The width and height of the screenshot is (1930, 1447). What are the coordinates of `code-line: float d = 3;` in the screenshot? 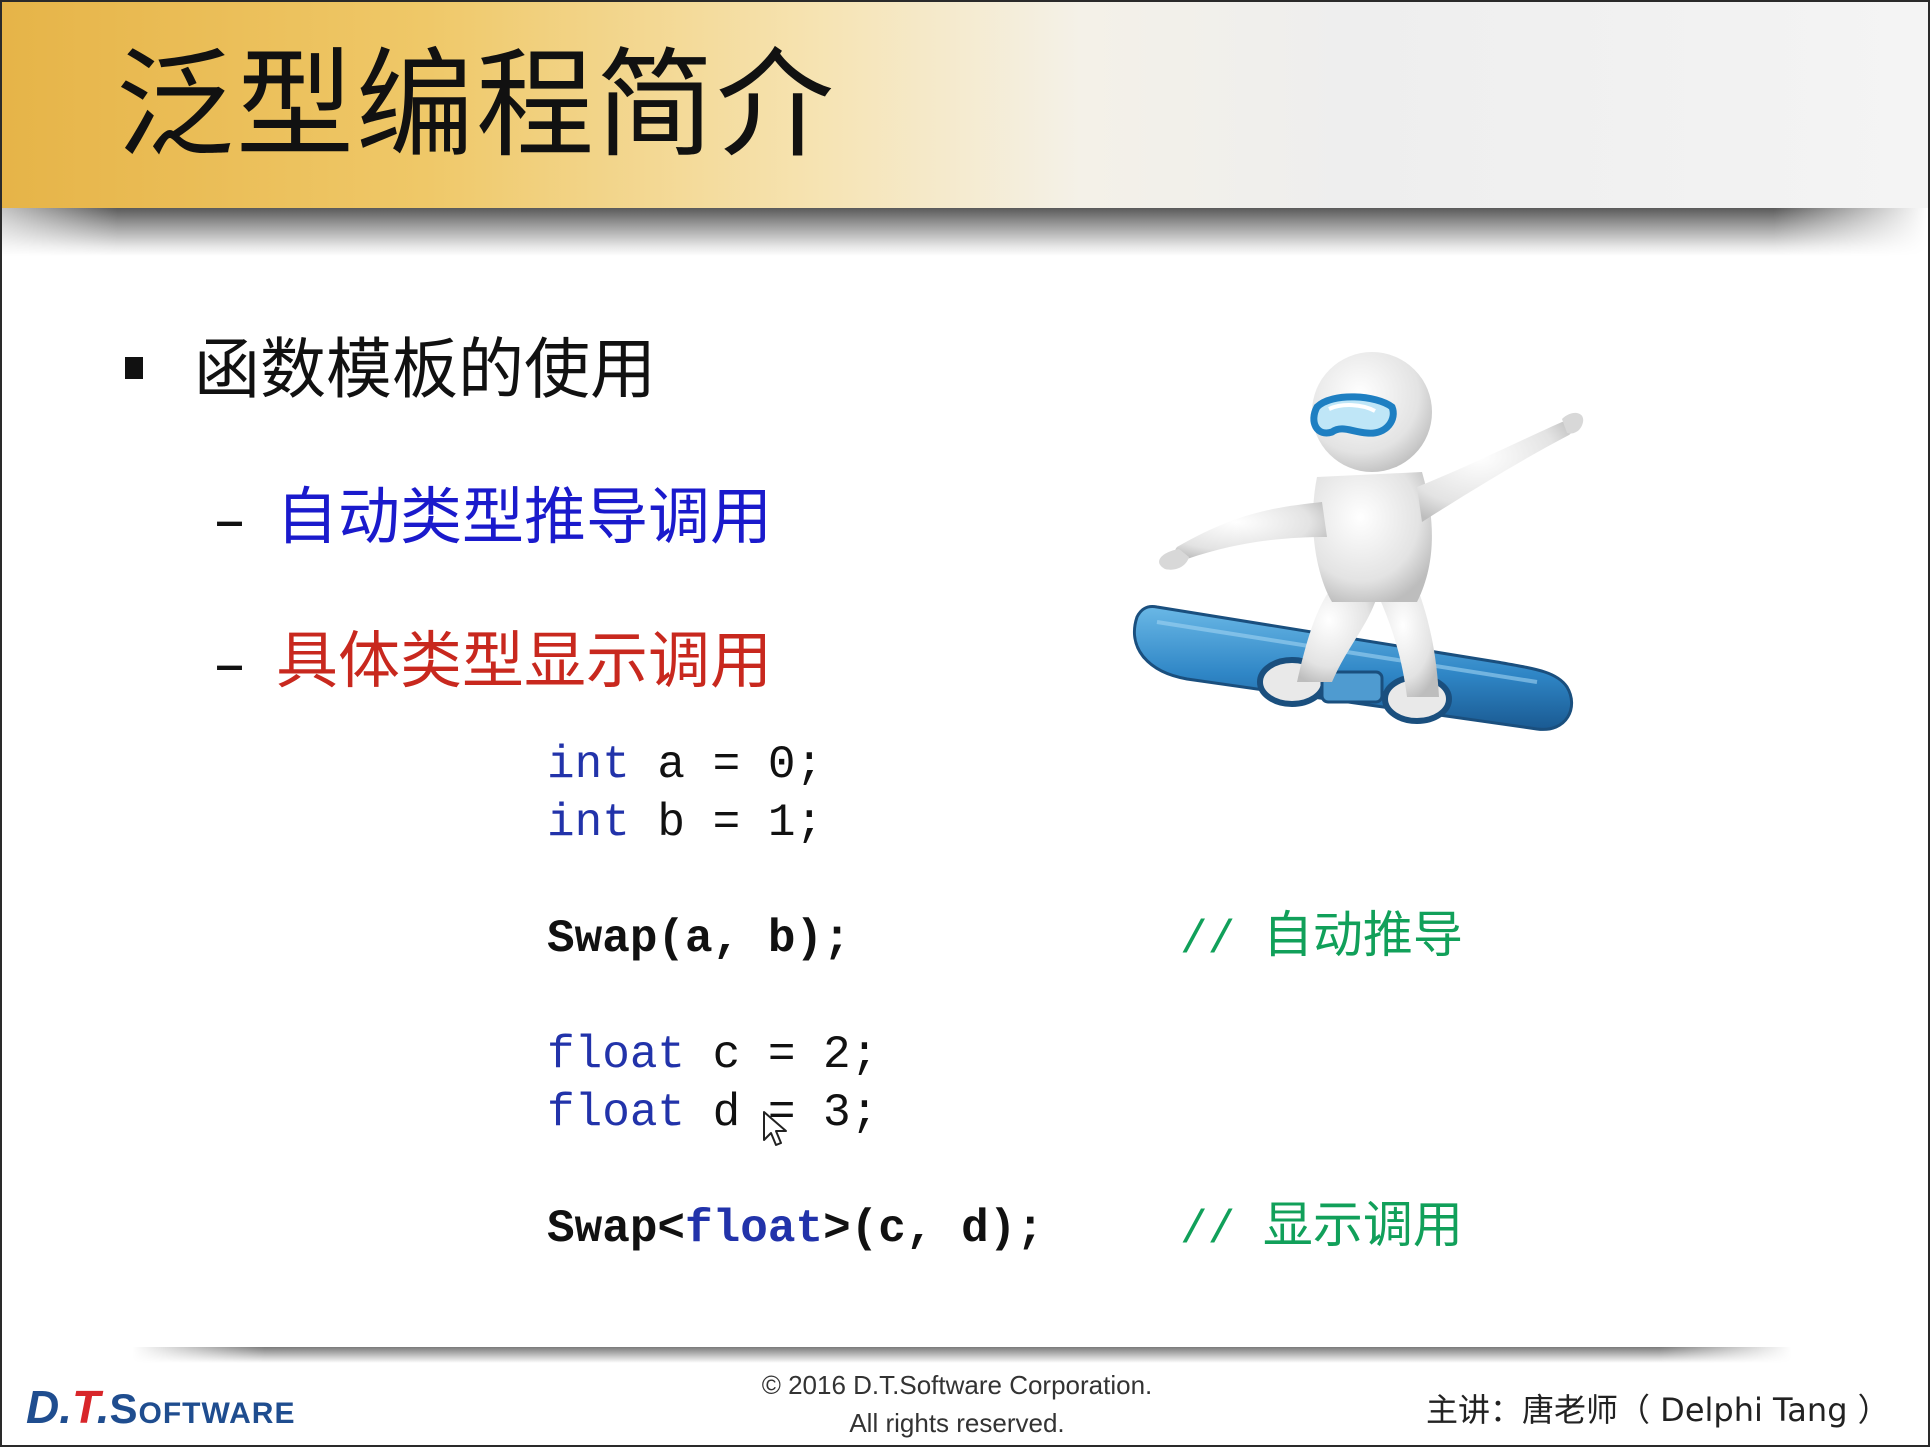 It's located at (712, 1113).